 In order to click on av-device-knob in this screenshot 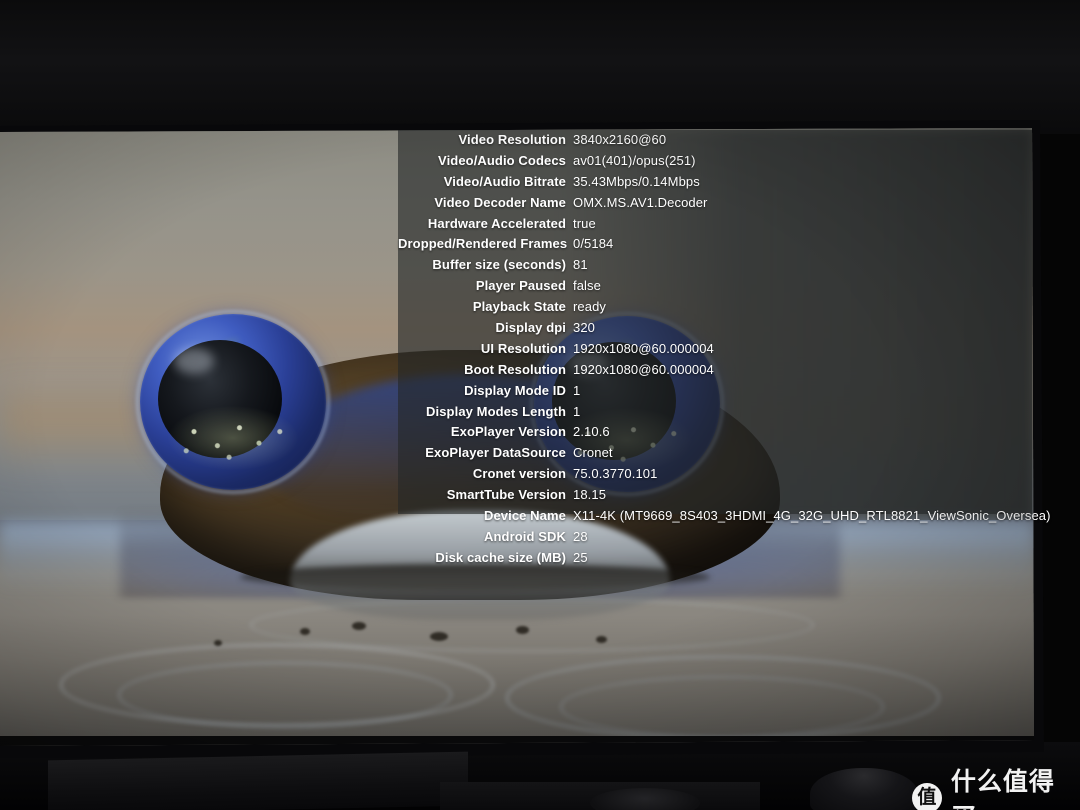, I will do `click(645, 799)`.